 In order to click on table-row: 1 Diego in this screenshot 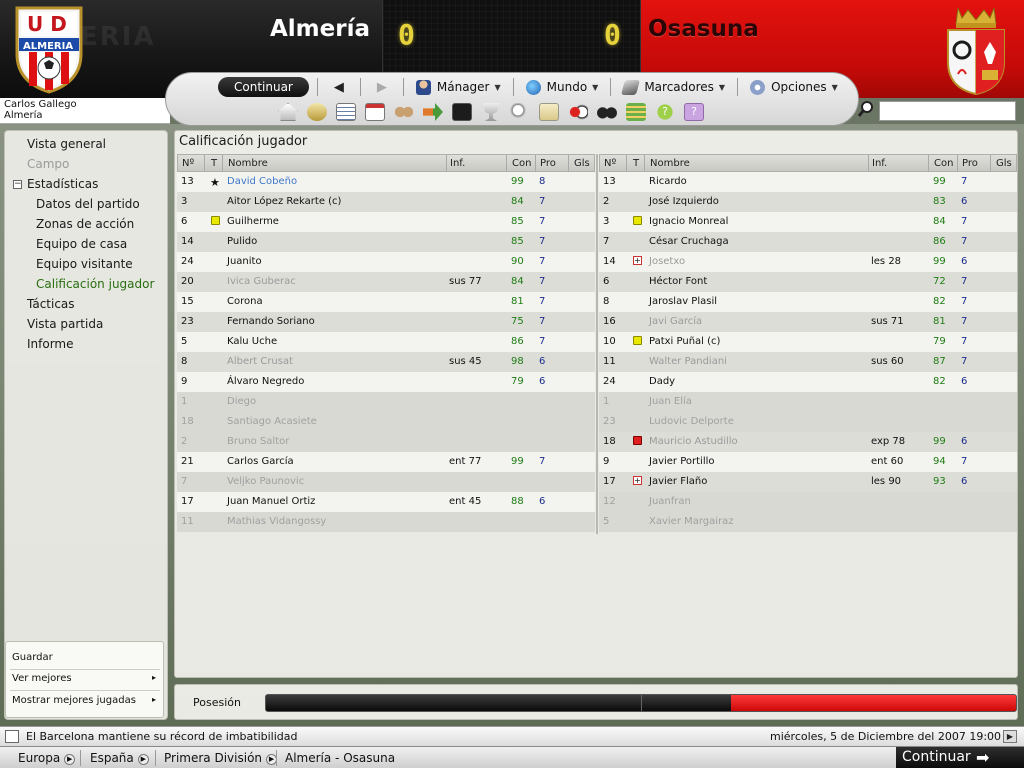, I will do `click(386, 402)`.